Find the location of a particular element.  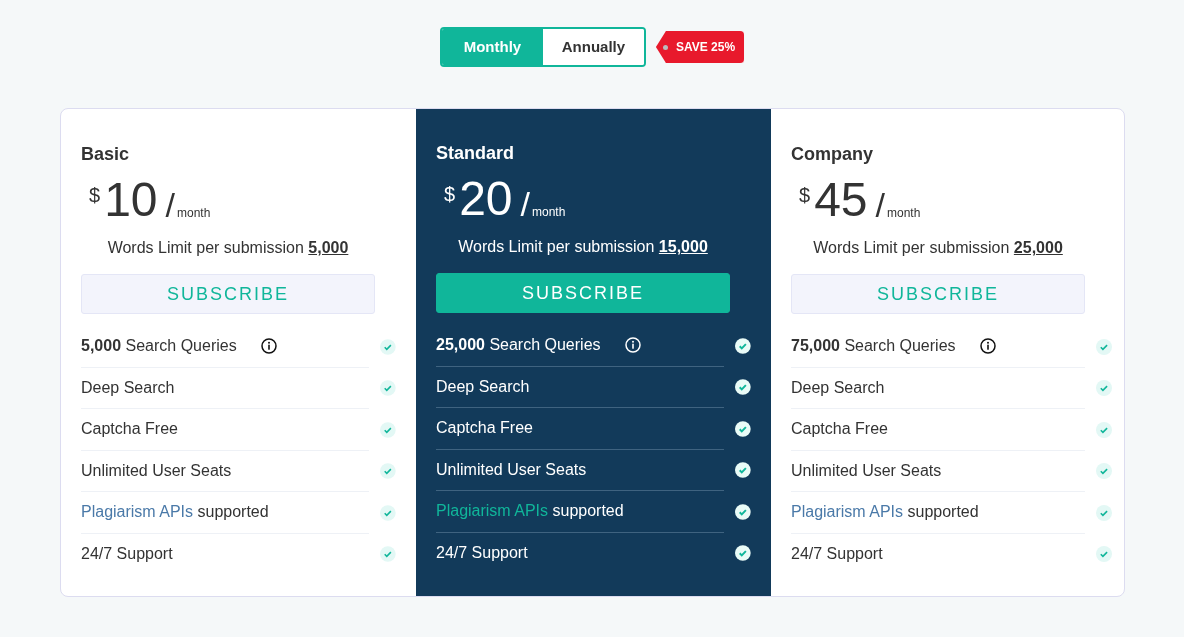

billing-tab: Annually is located at coordinates (593, 47).